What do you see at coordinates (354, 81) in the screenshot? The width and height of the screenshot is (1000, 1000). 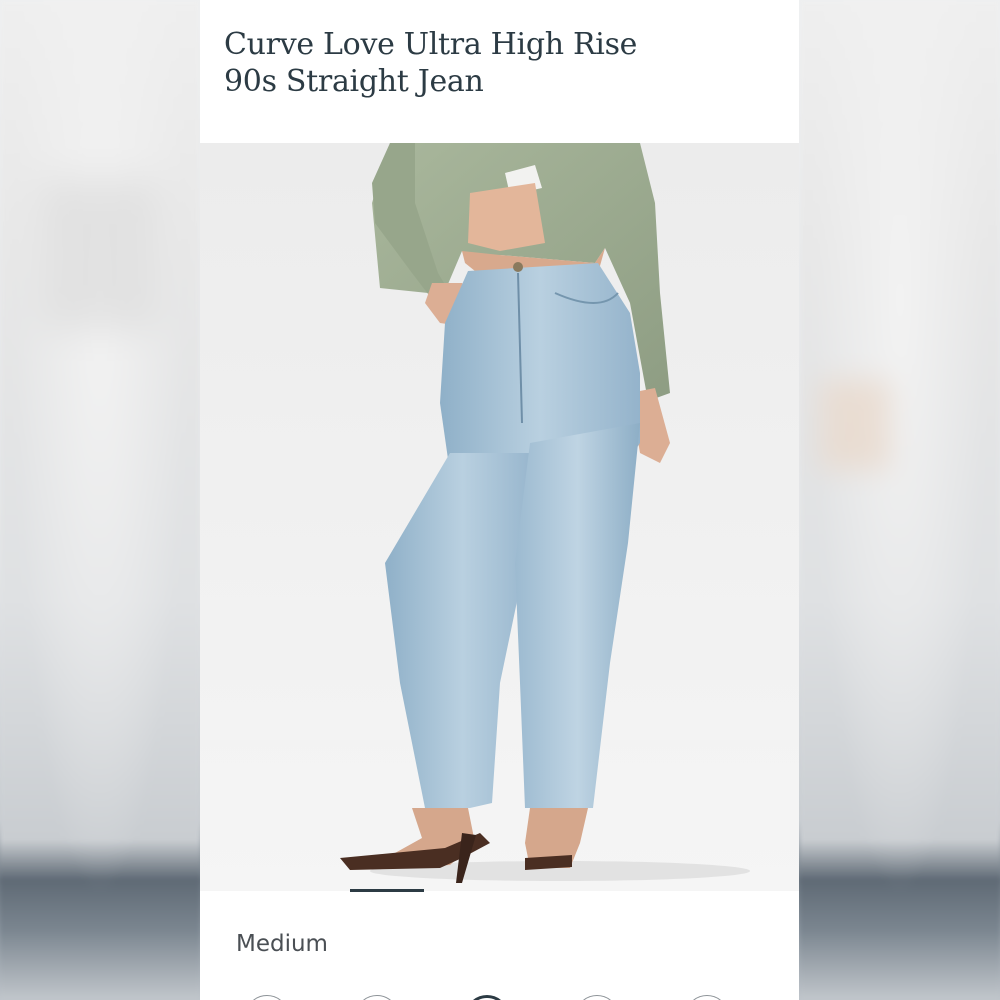 I see `product-title-line2: 90s Straight Jean` at bounding box center [354, 81].